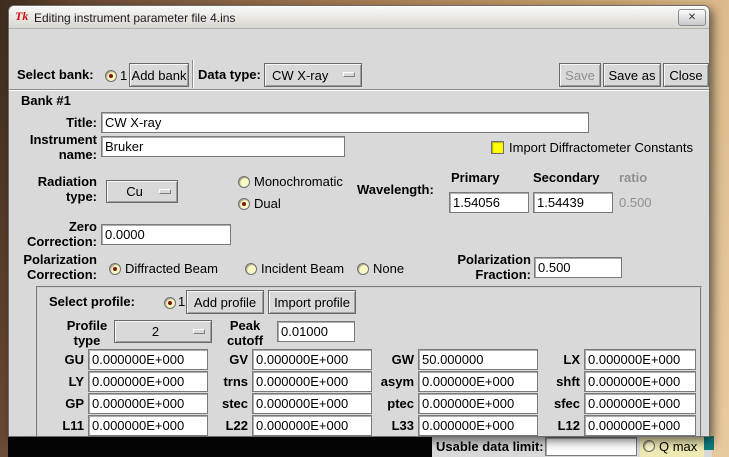  I want to click on param-input-shft, so click(640, 381).